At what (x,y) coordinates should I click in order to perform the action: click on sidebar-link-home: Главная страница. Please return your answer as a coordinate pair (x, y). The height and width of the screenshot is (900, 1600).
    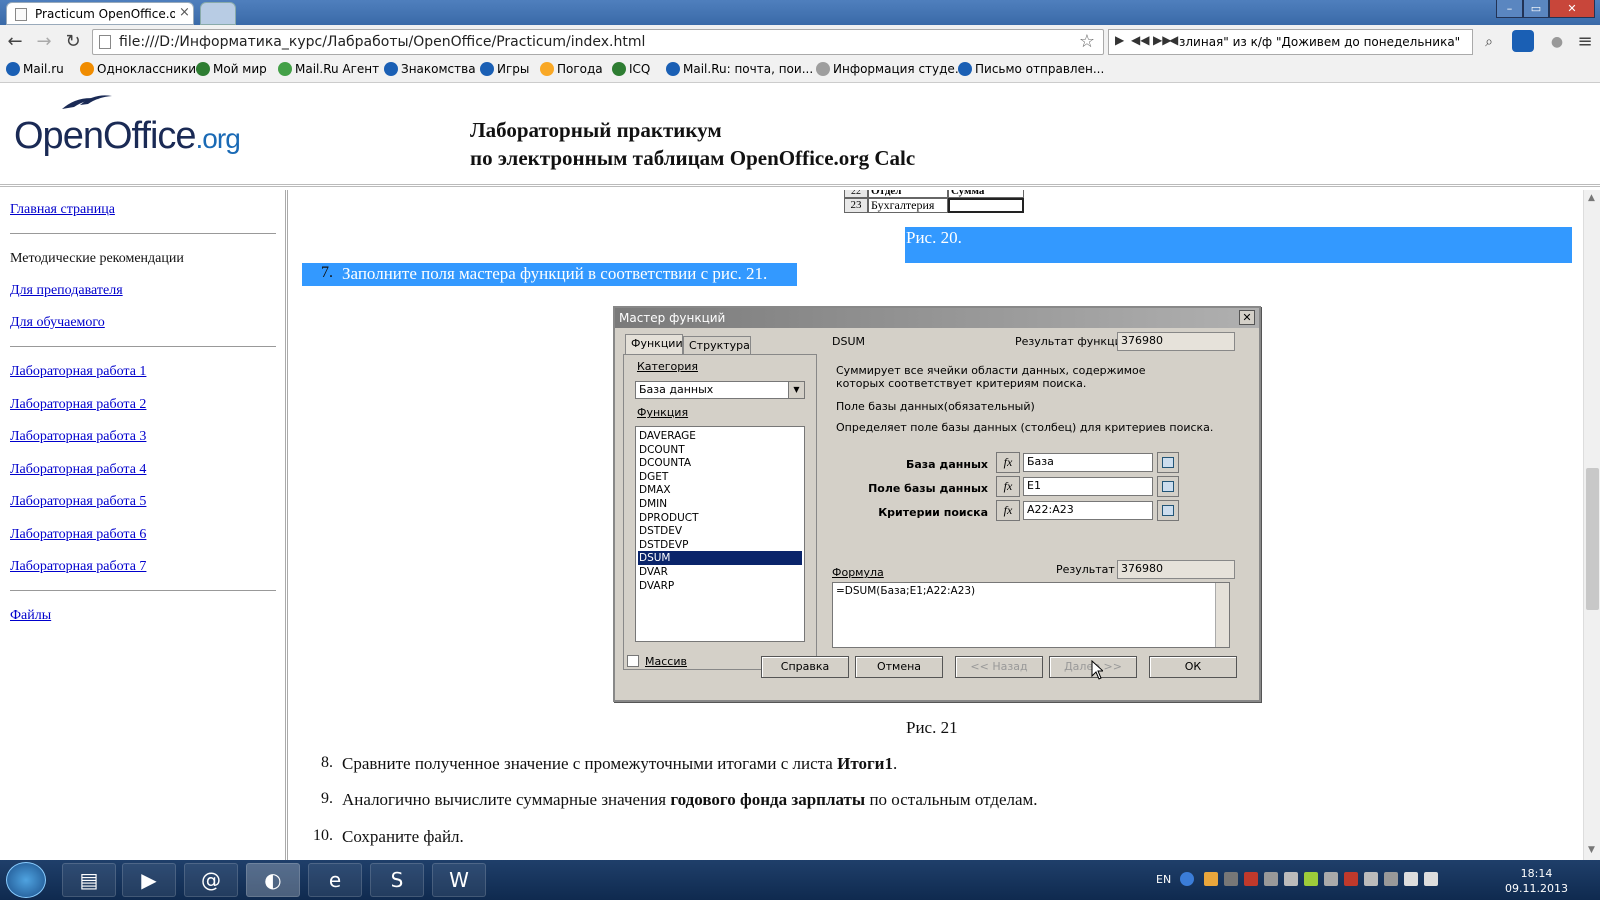
    Looking at the image, I should click on (62, 210).